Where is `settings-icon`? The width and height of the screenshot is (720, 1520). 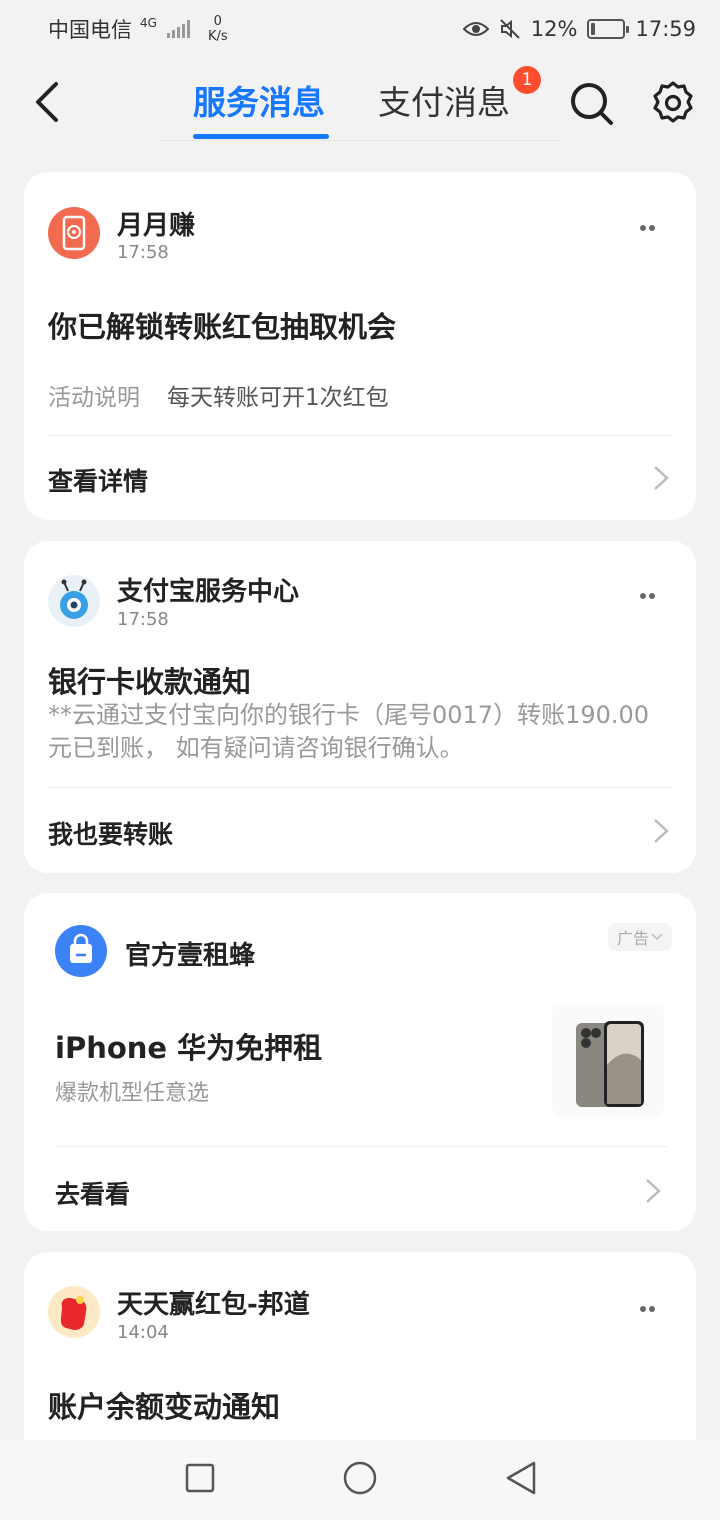 settings-icon is located at coordinates (673, 103).